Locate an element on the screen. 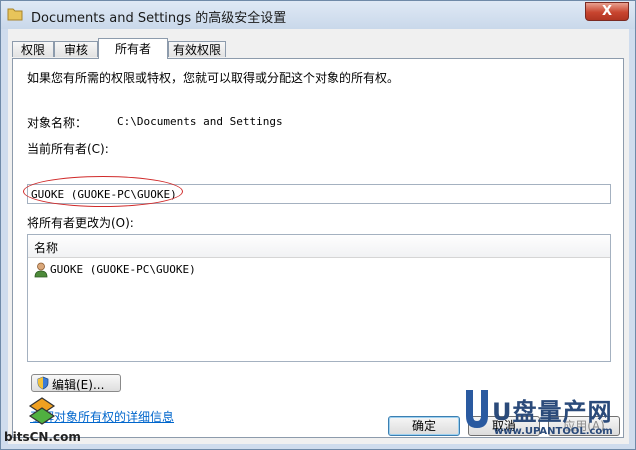 Image resolution: width=636 pixels, height=450 pixels. current-owner-label: 当前所有者(C): is located at coordinates (68, 149).